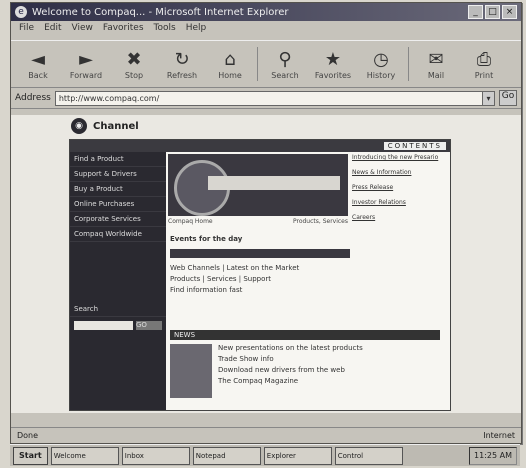 Image resolution: width=526 pixels, height=468 pixels. Describe the element at coordinates (475, 12) in the screenshot. I see `minimize-button: _` at that location.